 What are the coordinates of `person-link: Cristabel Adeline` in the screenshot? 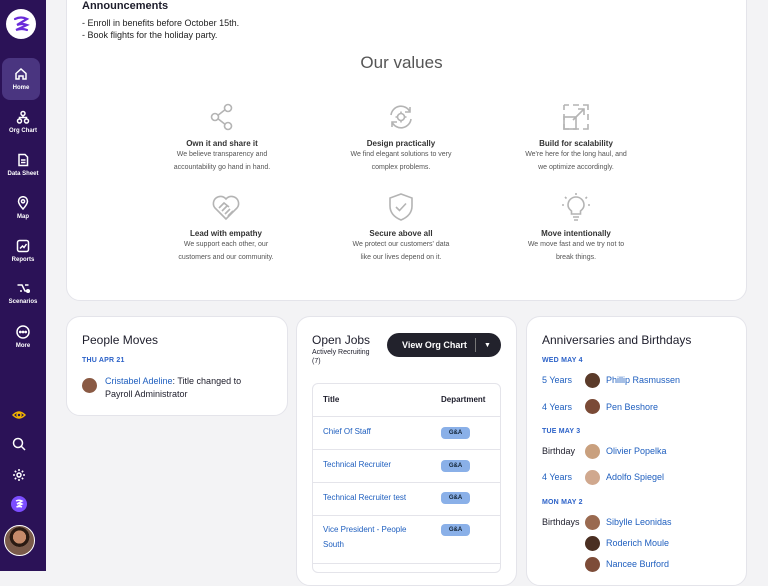 It's located at (139, 381).